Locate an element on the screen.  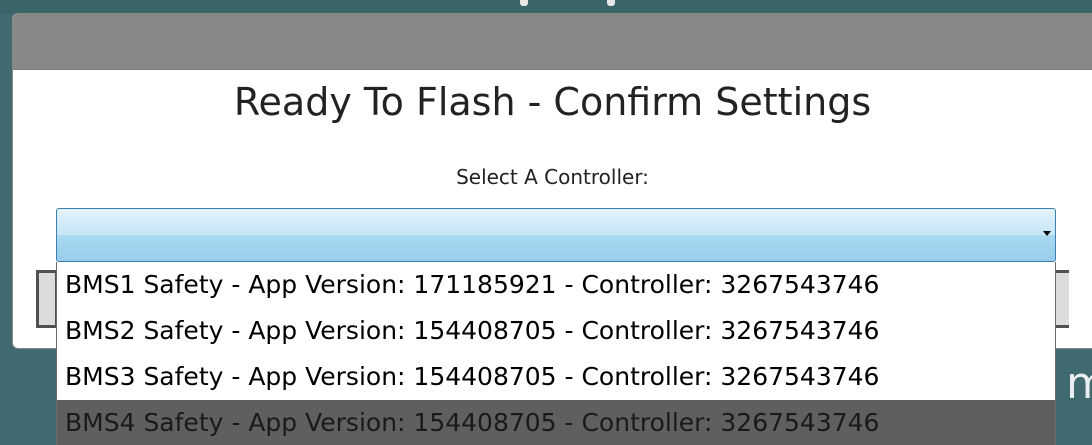
background-top-mark-left is located at coordinates (524, 3).